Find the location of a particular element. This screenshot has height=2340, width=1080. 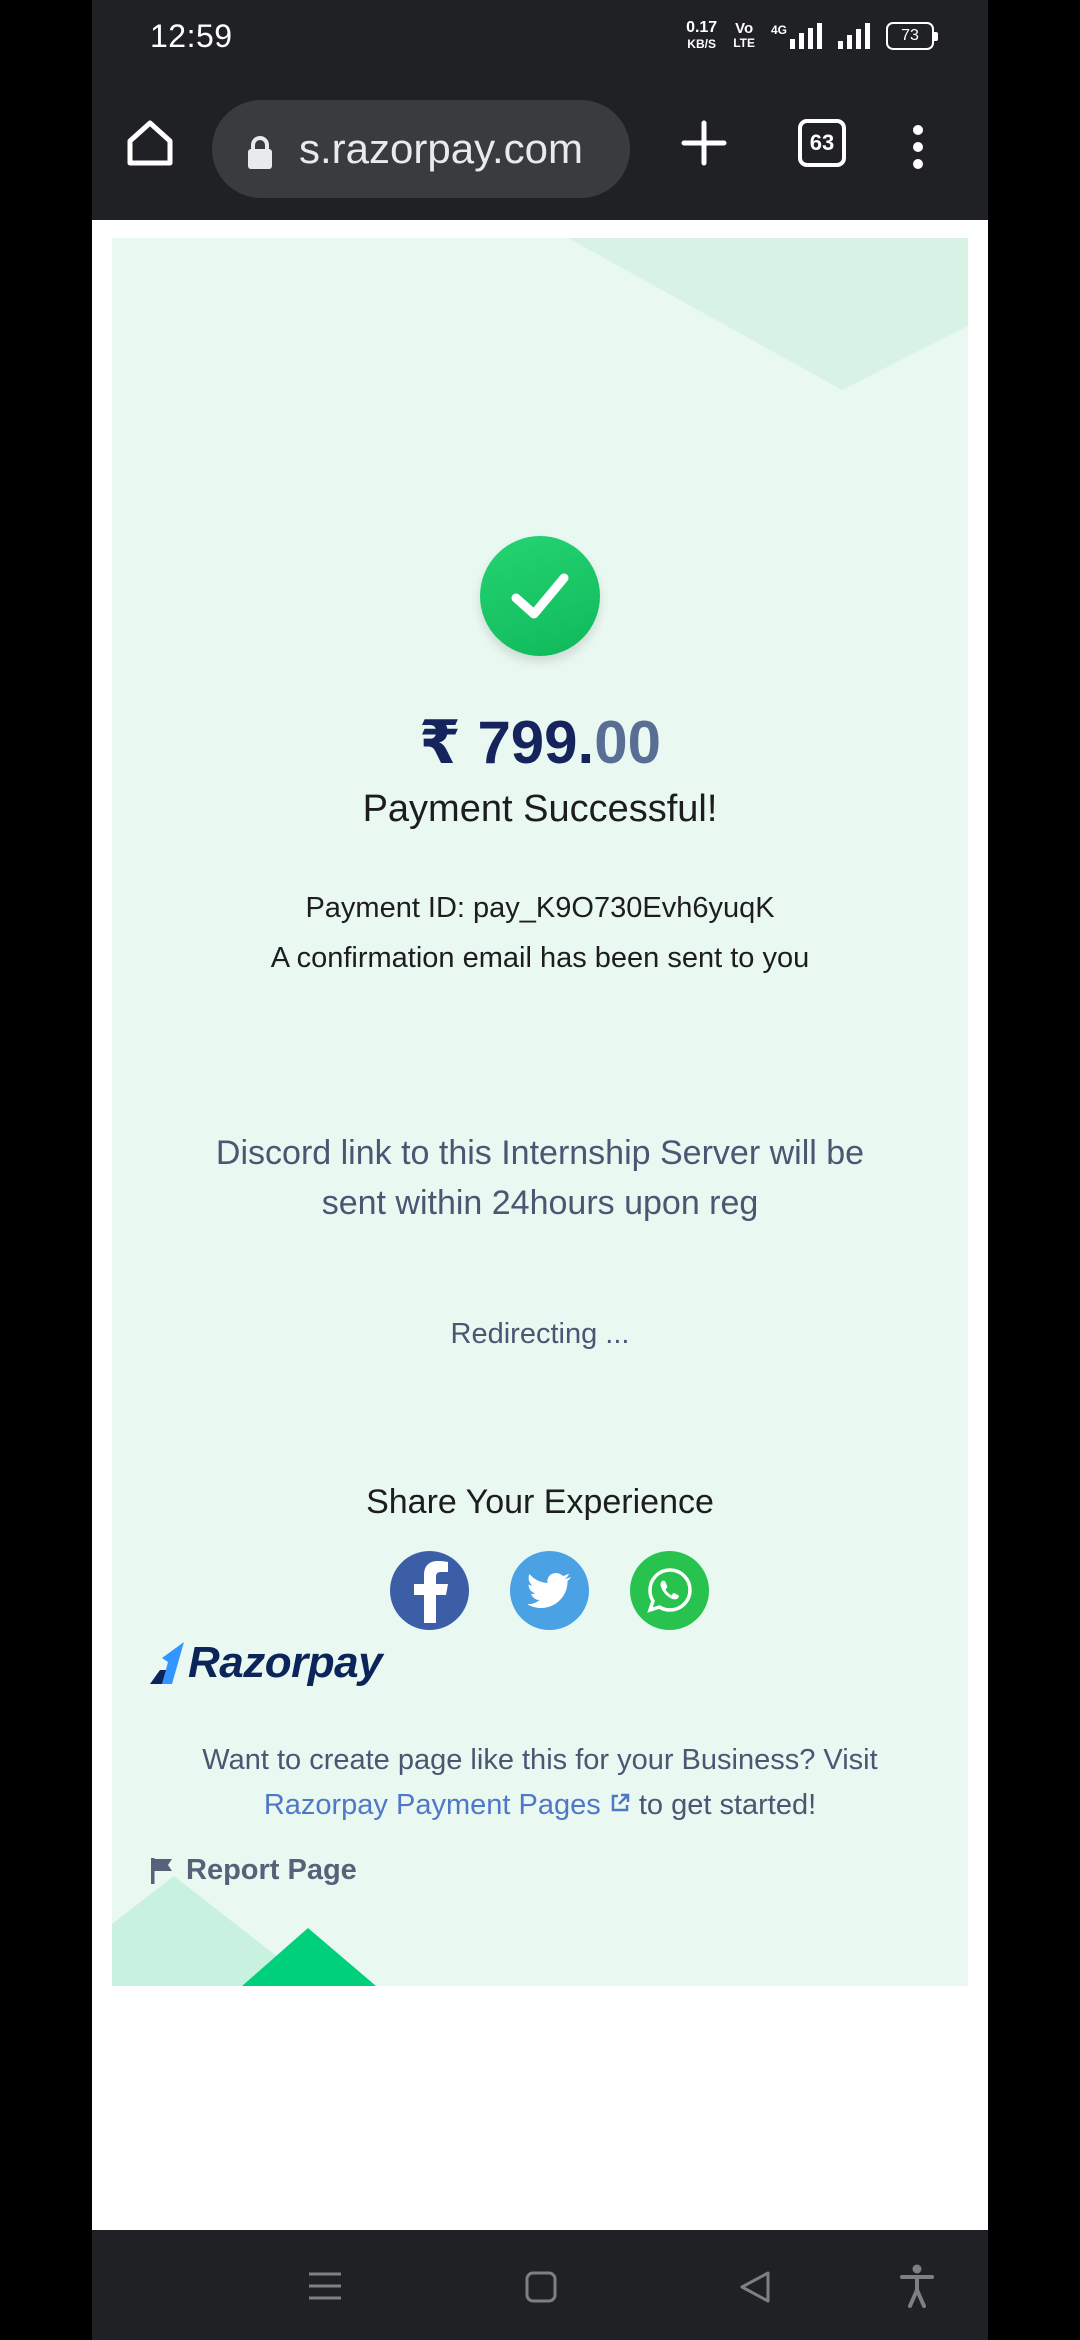

system-nav-bar is located at coordinates (540, 2286).